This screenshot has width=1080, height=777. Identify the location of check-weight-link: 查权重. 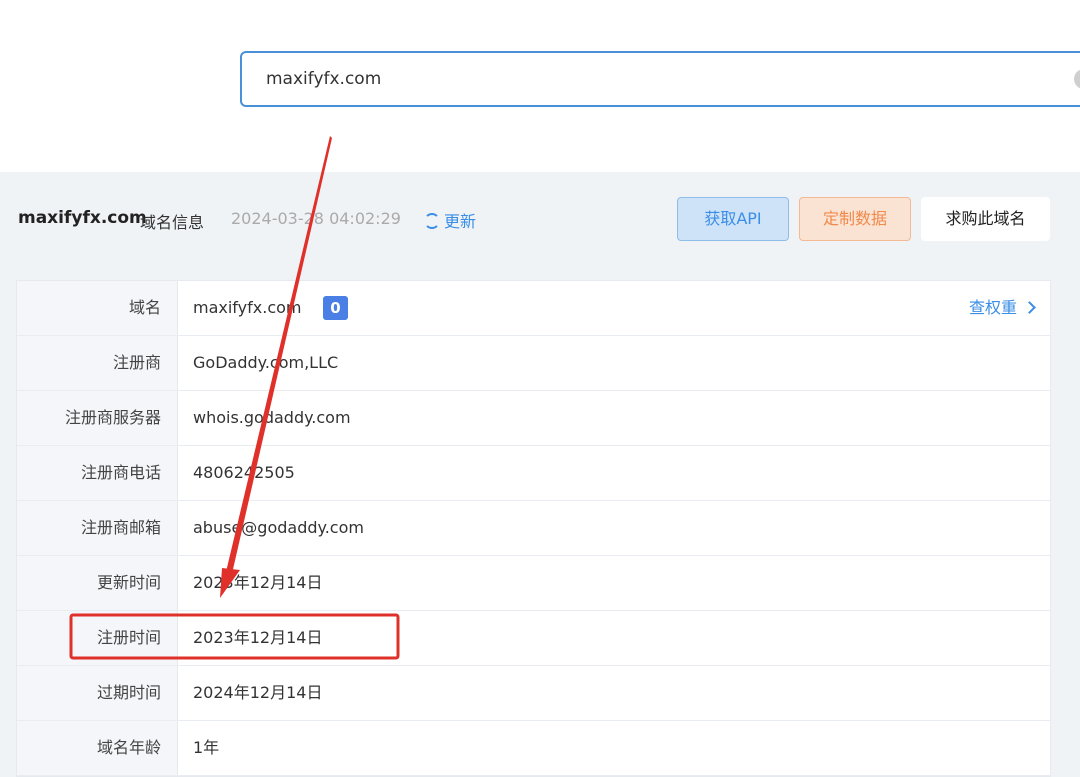
(1002, 308).